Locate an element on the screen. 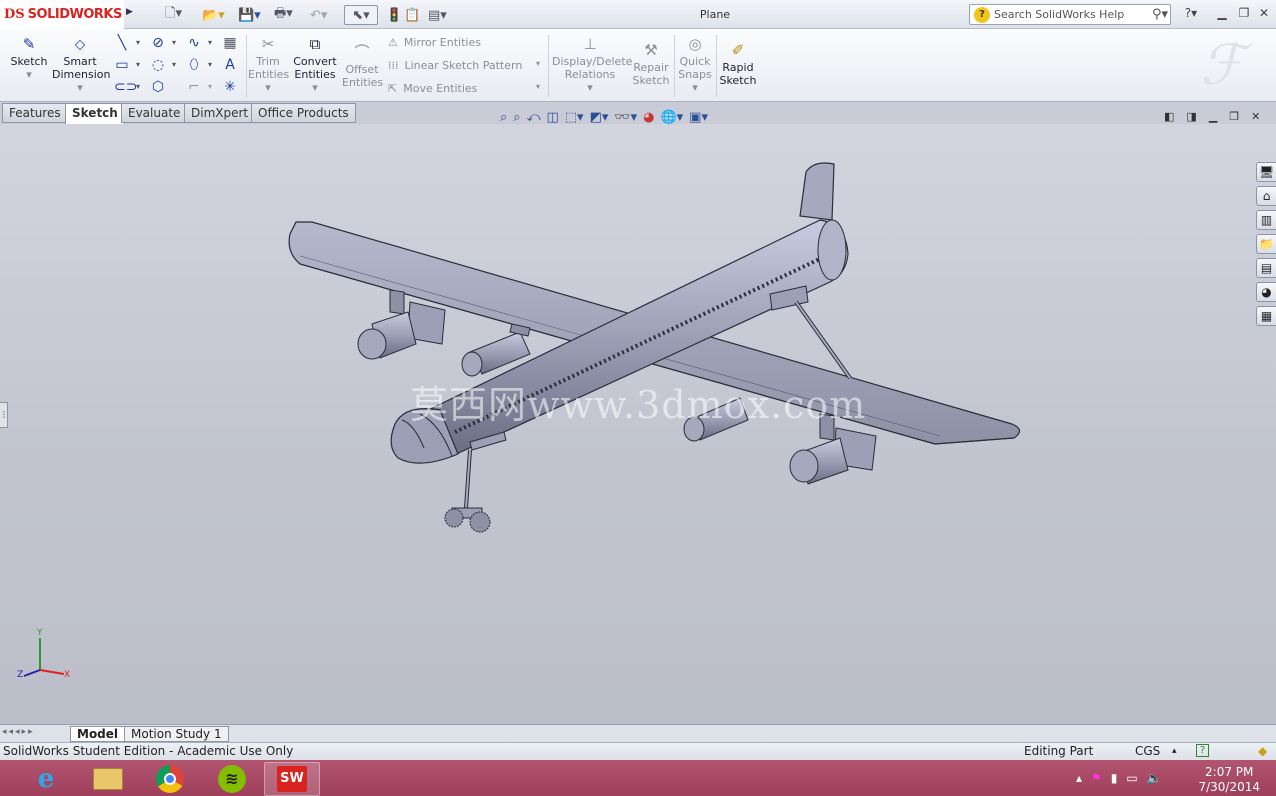 Image resolution: width=1276 pixels, height=796 pixels. search-help-field: ? Search SolidWorks Help ⚲▾ is located at coordinates (1070, 14).